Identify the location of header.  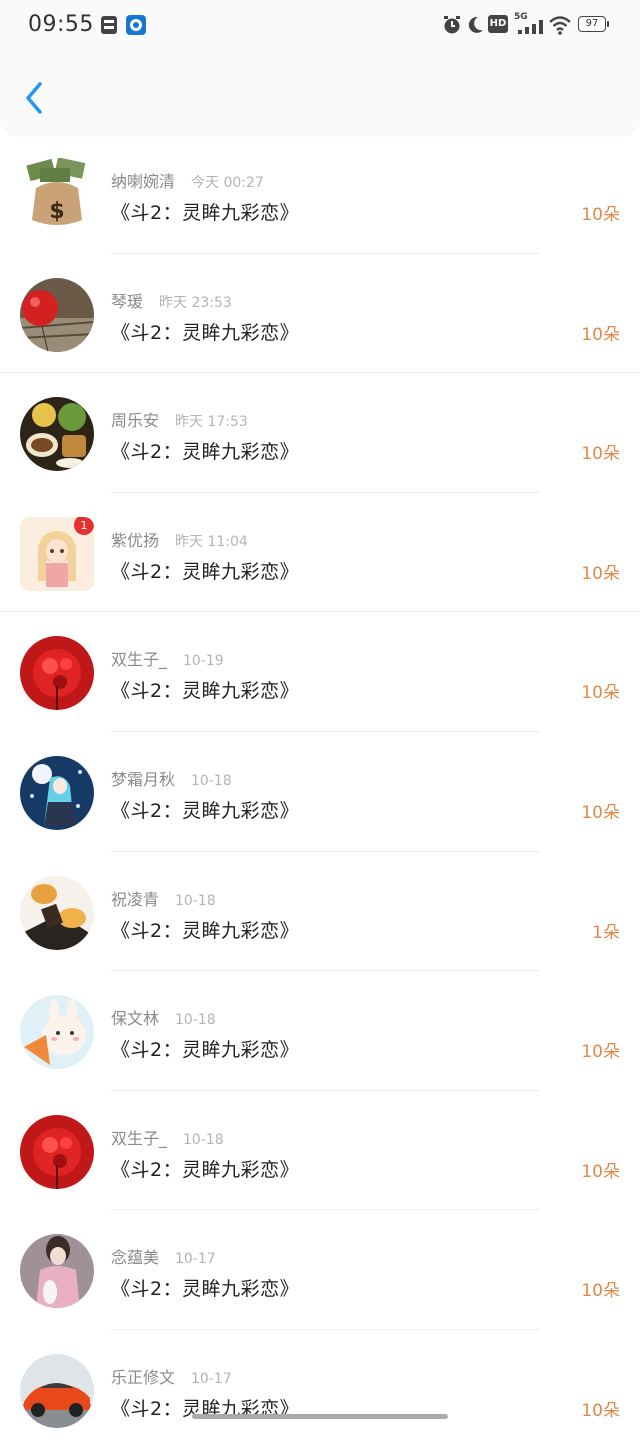
(320, 93).